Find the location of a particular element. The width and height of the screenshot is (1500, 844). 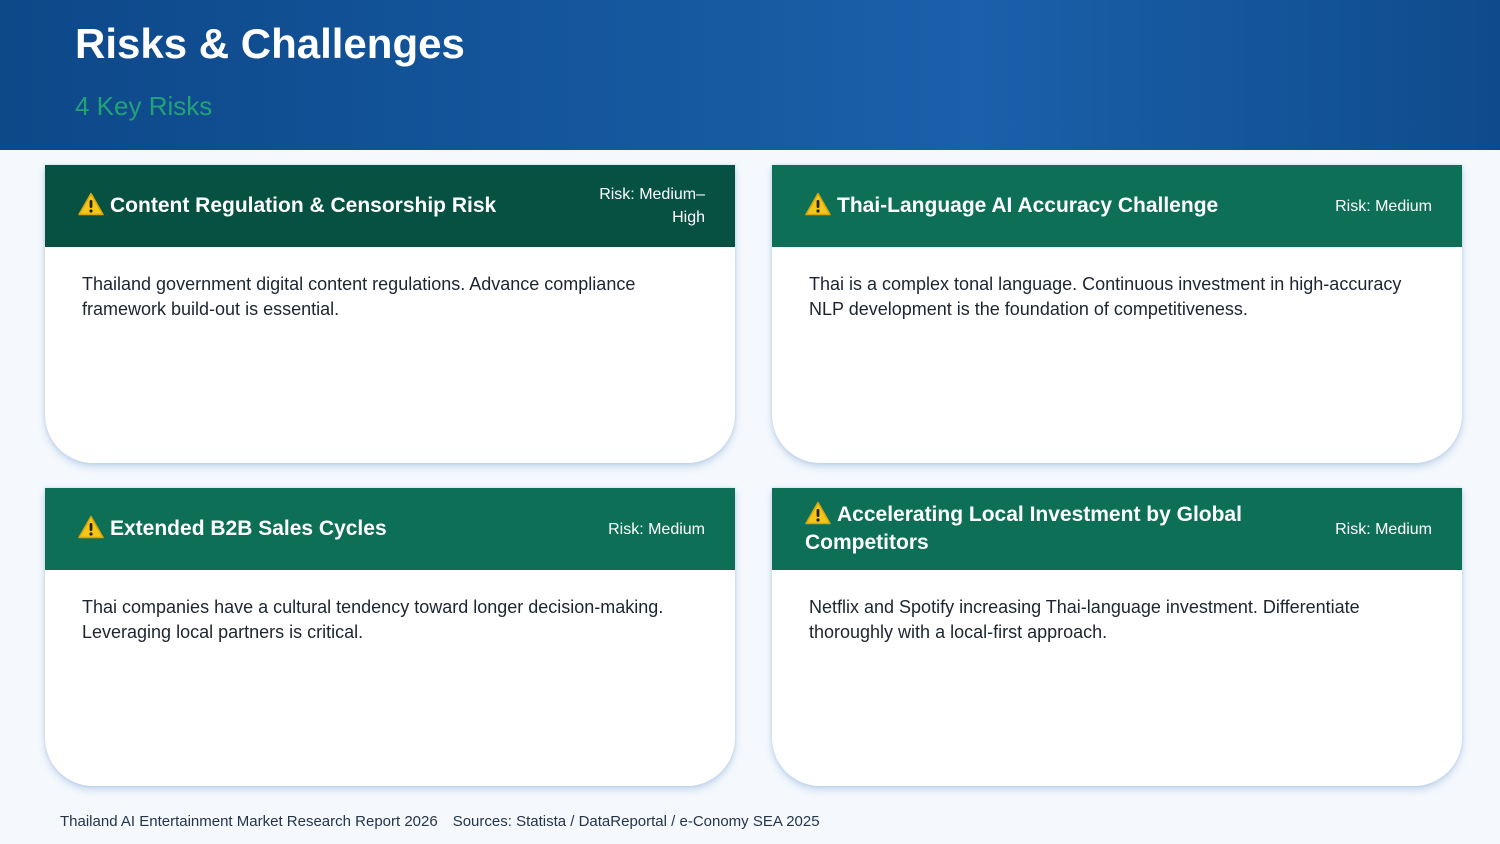

page-subtitle: 4 Key Risks is located at coordinates (144, 106).